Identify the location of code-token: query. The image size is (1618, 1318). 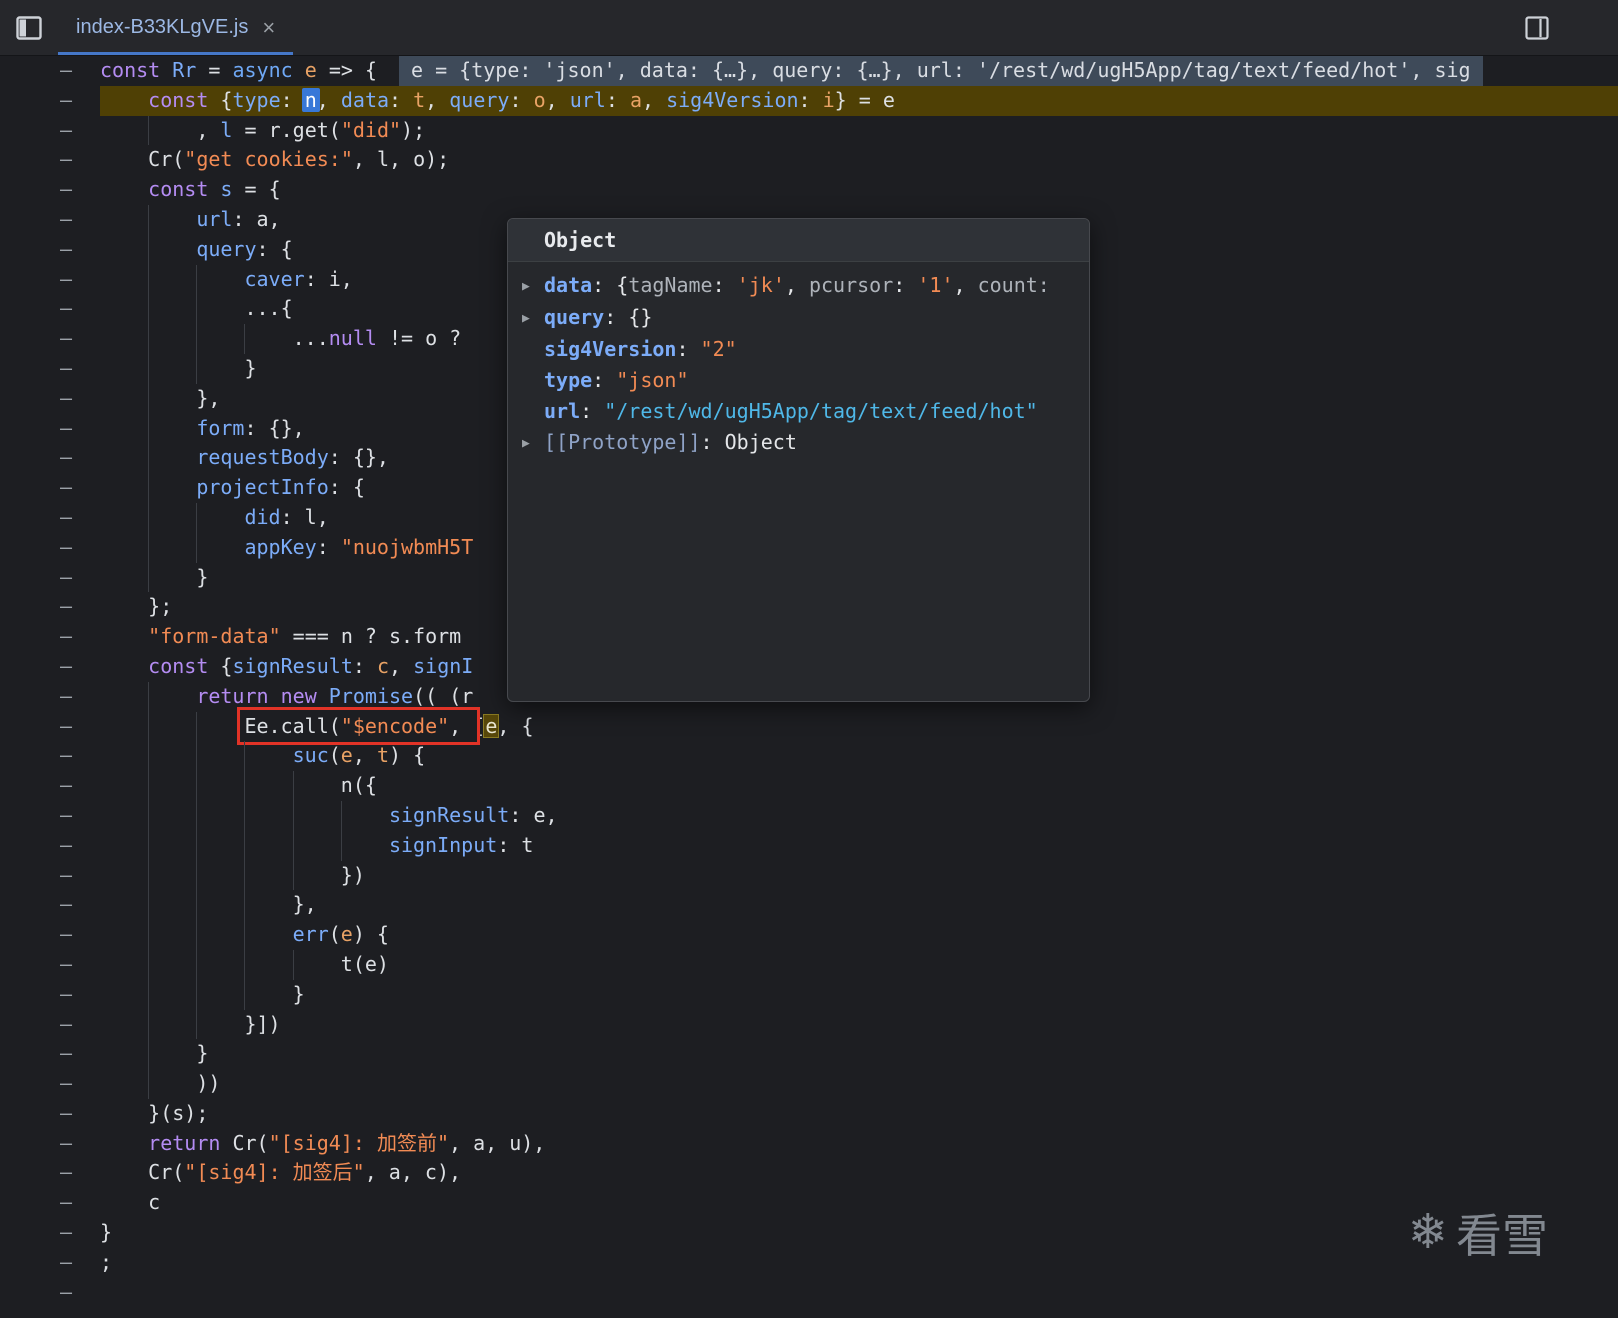
(479, 99).